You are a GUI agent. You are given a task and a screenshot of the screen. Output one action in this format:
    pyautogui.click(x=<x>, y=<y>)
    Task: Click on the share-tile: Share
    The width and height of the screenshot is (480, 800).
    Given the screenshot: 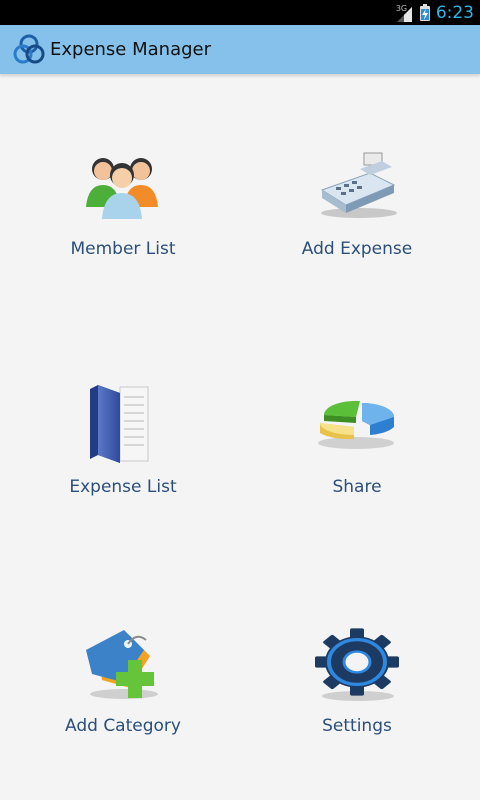 What is the action you would take?
    pyautogui.click(x=357, y=483)
    